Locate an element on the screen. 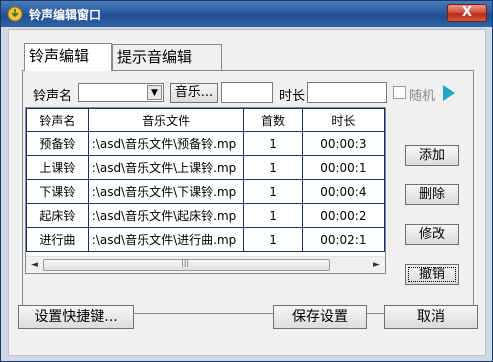 Image resolution: width=493 pixels, height=362 pixels. tab-prompt-edit: 提示音编辑 is located at coordinates (167, 57).